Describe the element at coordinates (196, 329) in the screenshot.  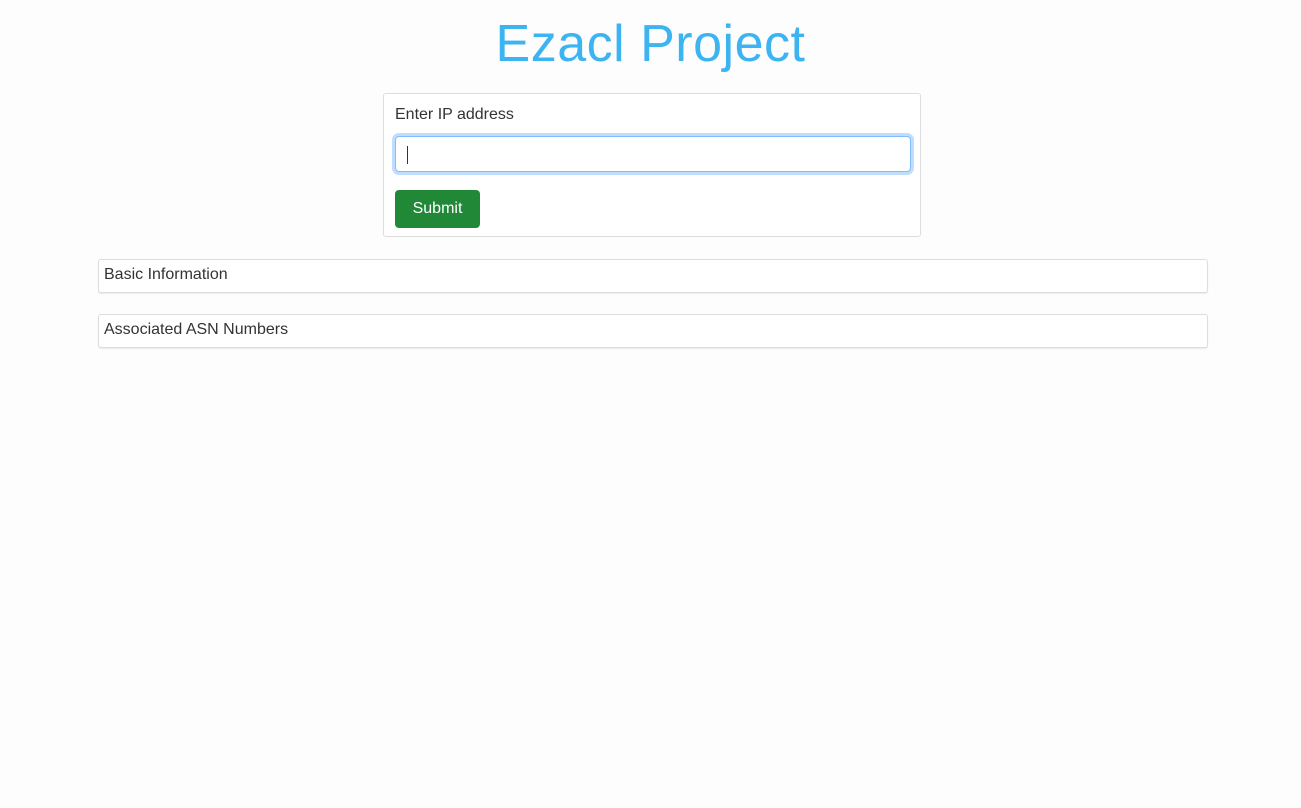
I see `panel-title: Associated ASN Numbers` at that location.